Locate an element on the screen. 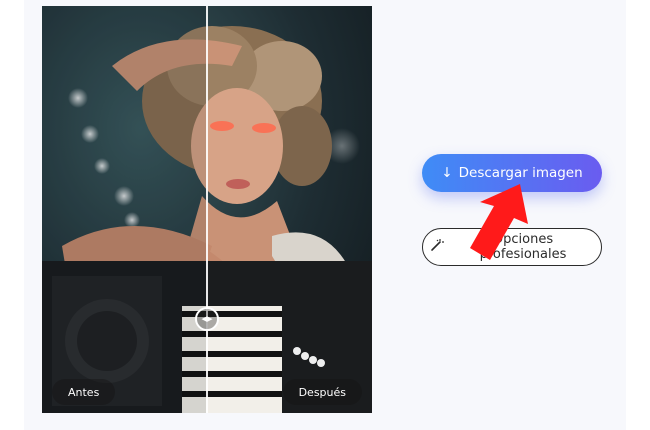  before-label: Antes is located at coordinates (84, 392).